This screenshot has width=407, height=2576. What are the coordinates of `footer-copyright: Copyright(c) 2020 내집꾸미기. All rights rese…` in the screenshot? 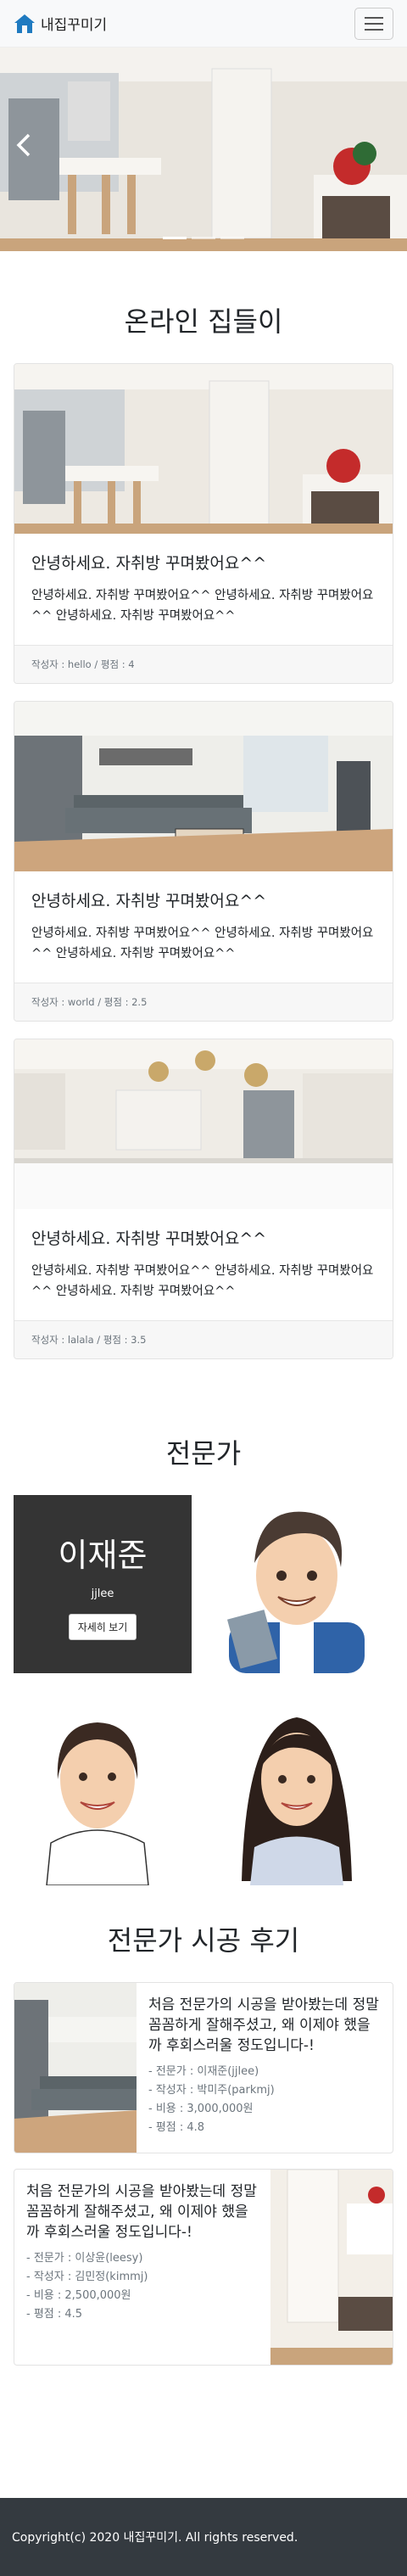 It's located at (155, 2538).